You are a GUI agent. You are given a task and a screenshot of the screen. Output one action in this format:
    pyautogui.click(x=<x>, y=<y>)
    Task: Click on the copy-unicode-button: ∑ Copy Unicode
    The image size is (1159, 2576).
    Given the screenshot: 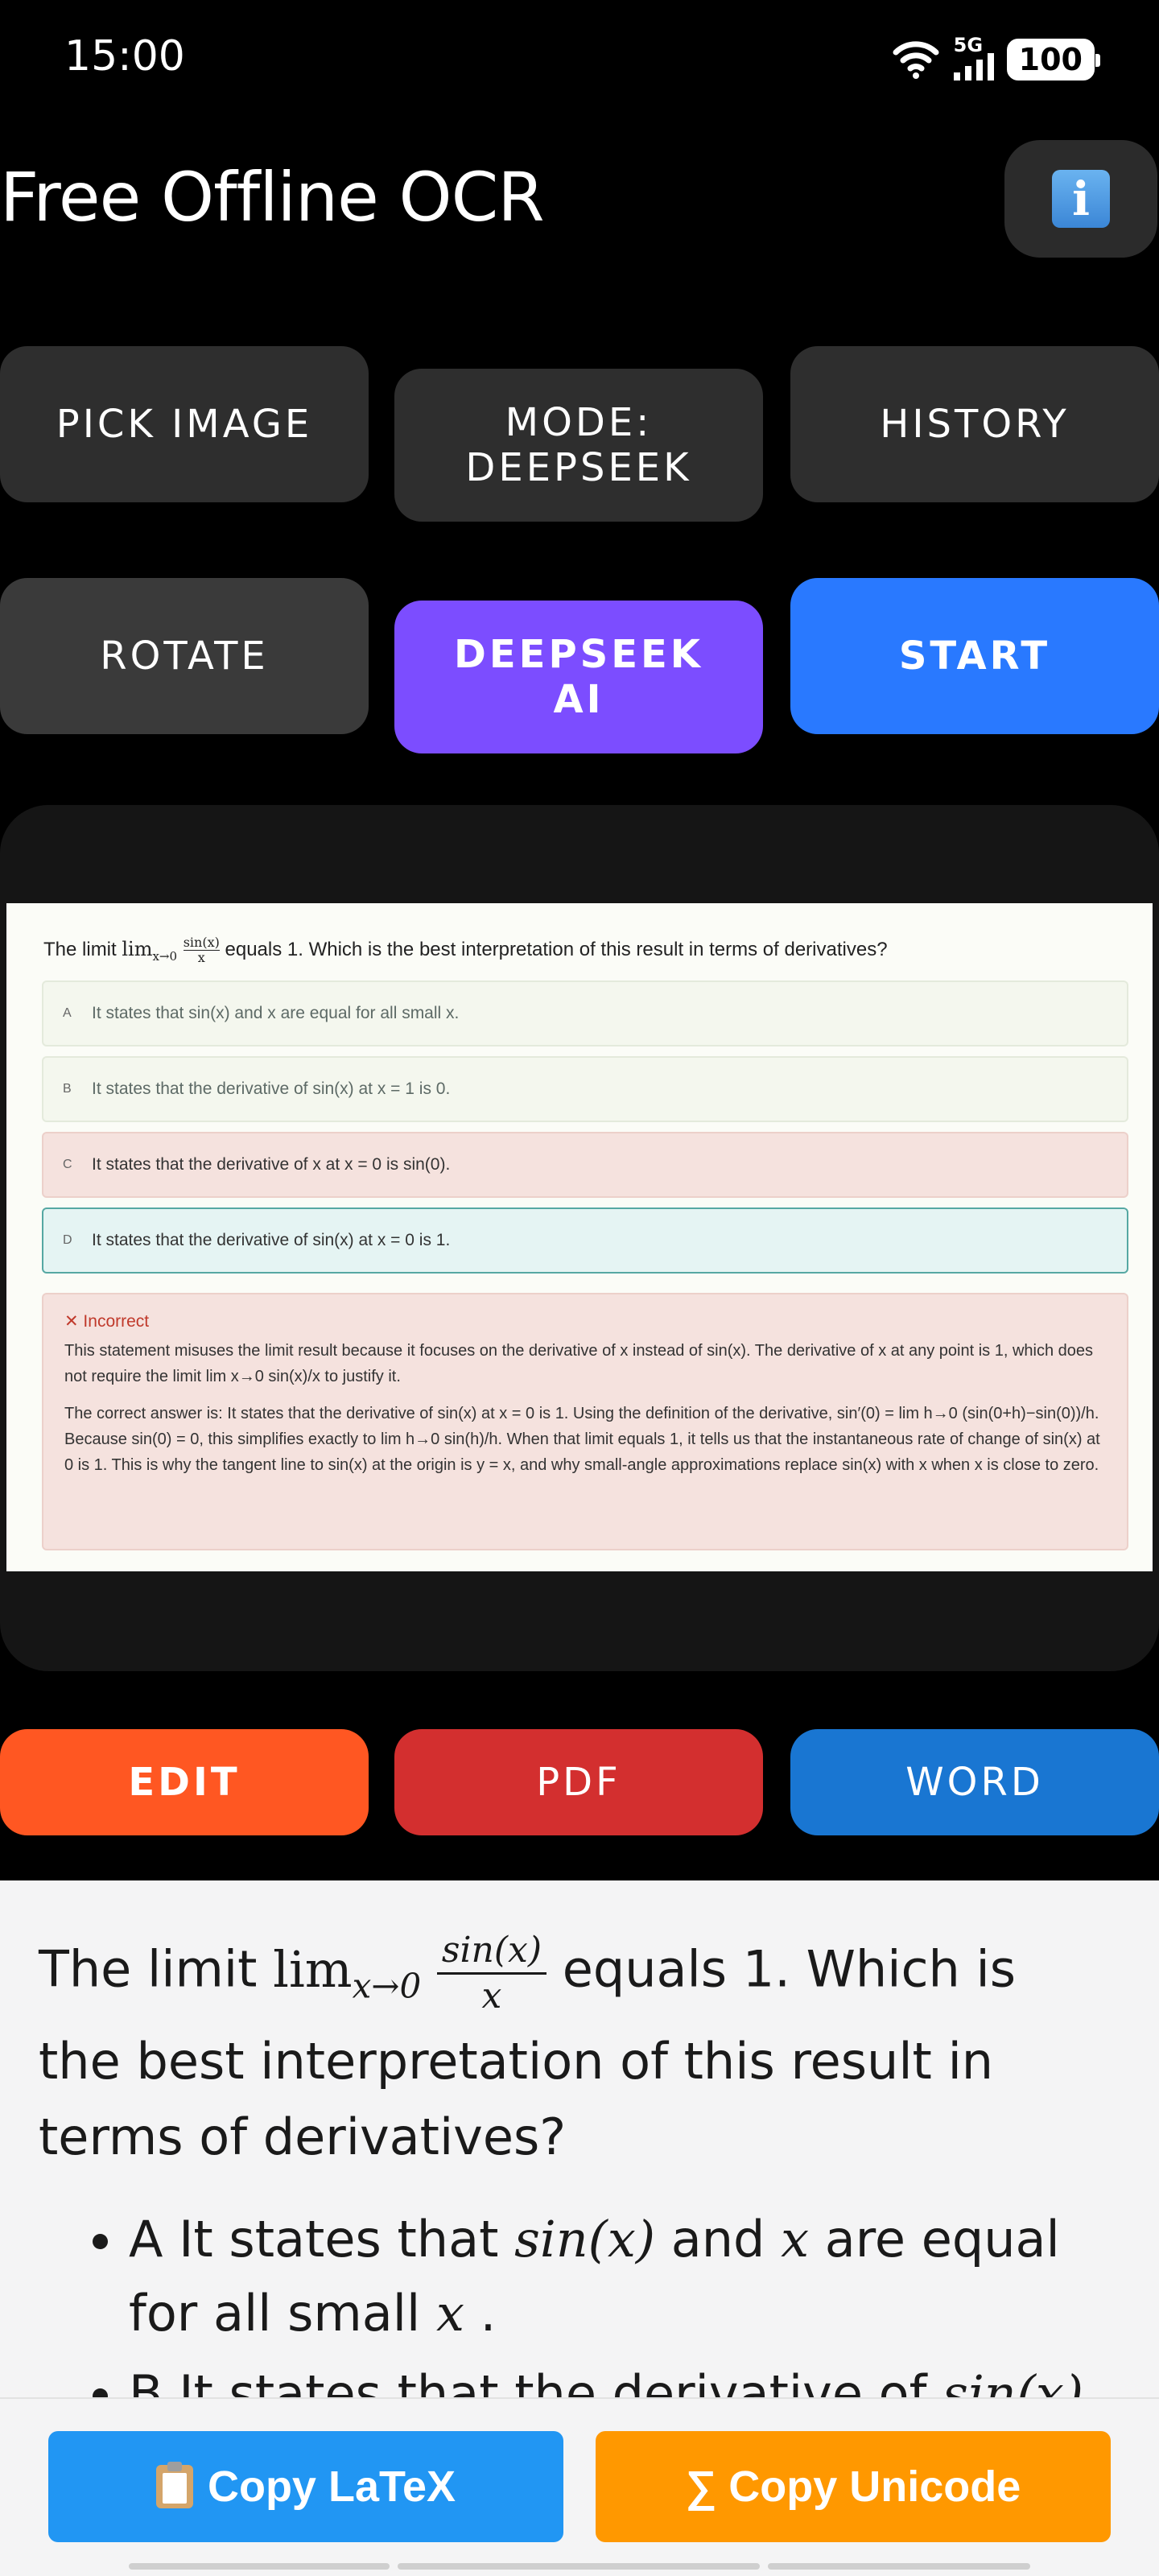 What is the action you would take?
    pyautogui.click(x=853, y=2486)
    